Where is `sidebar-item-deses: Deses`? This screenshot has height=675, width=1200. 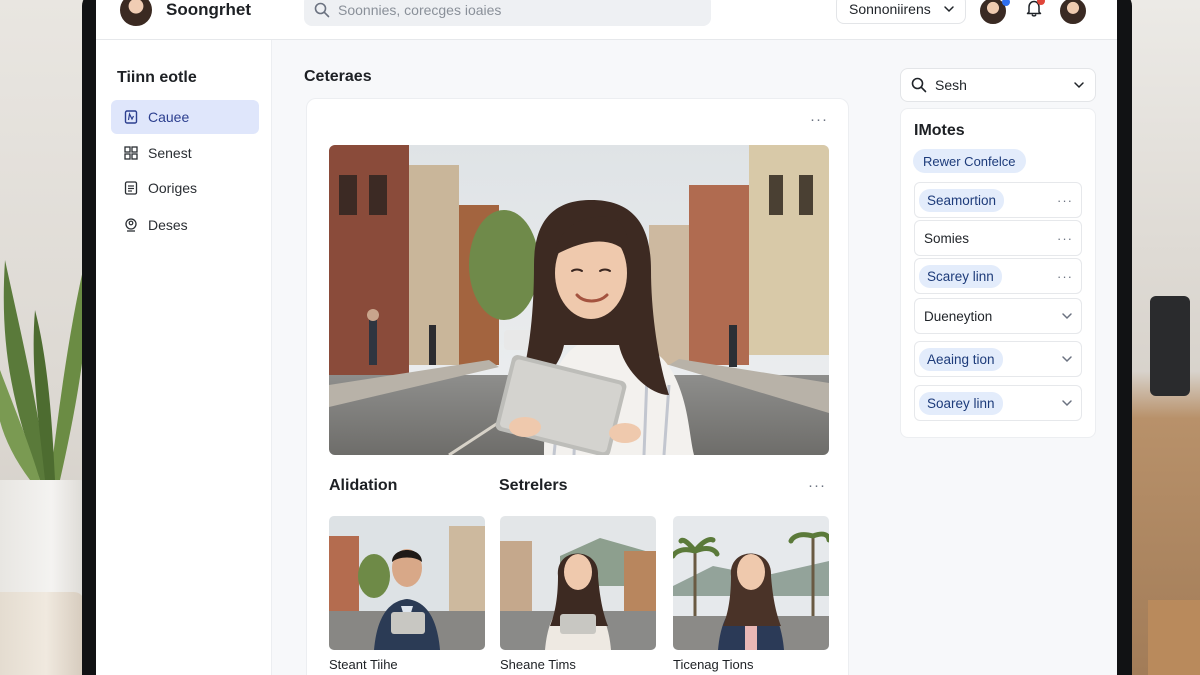 sidebar-item-deses: Deses is located at coordinates (185, 225).